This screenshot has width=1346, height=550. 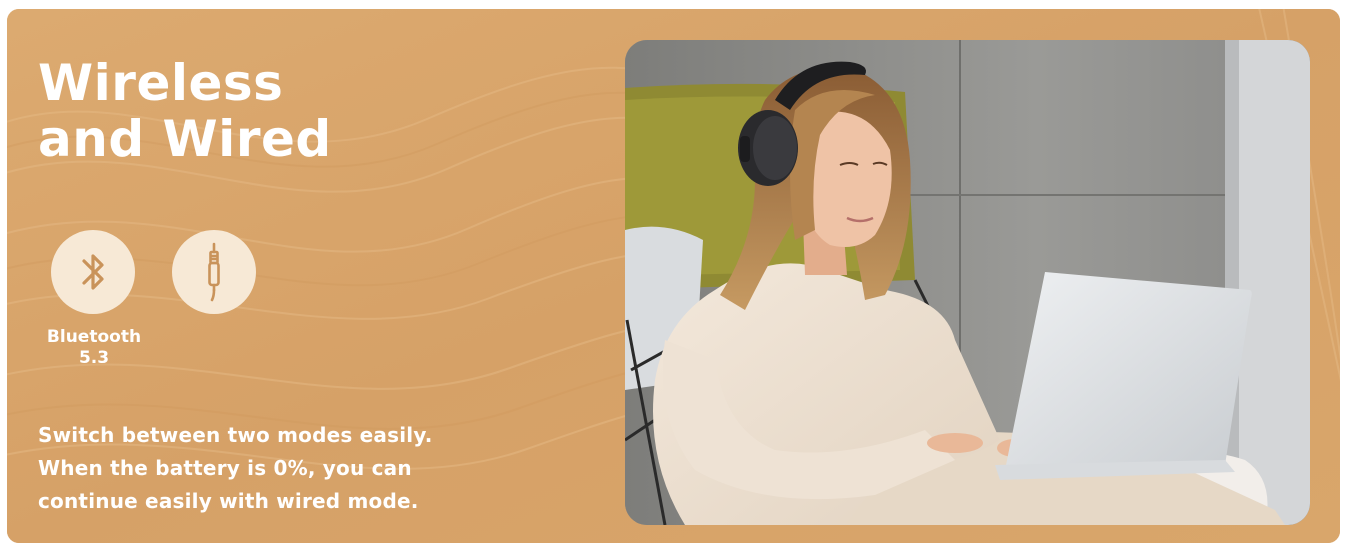 What do you see at coordinates (225, 468) in the screenshot?
I see `description-line-2: When the battery is 0%, you can` at bounding box center [225, 468].